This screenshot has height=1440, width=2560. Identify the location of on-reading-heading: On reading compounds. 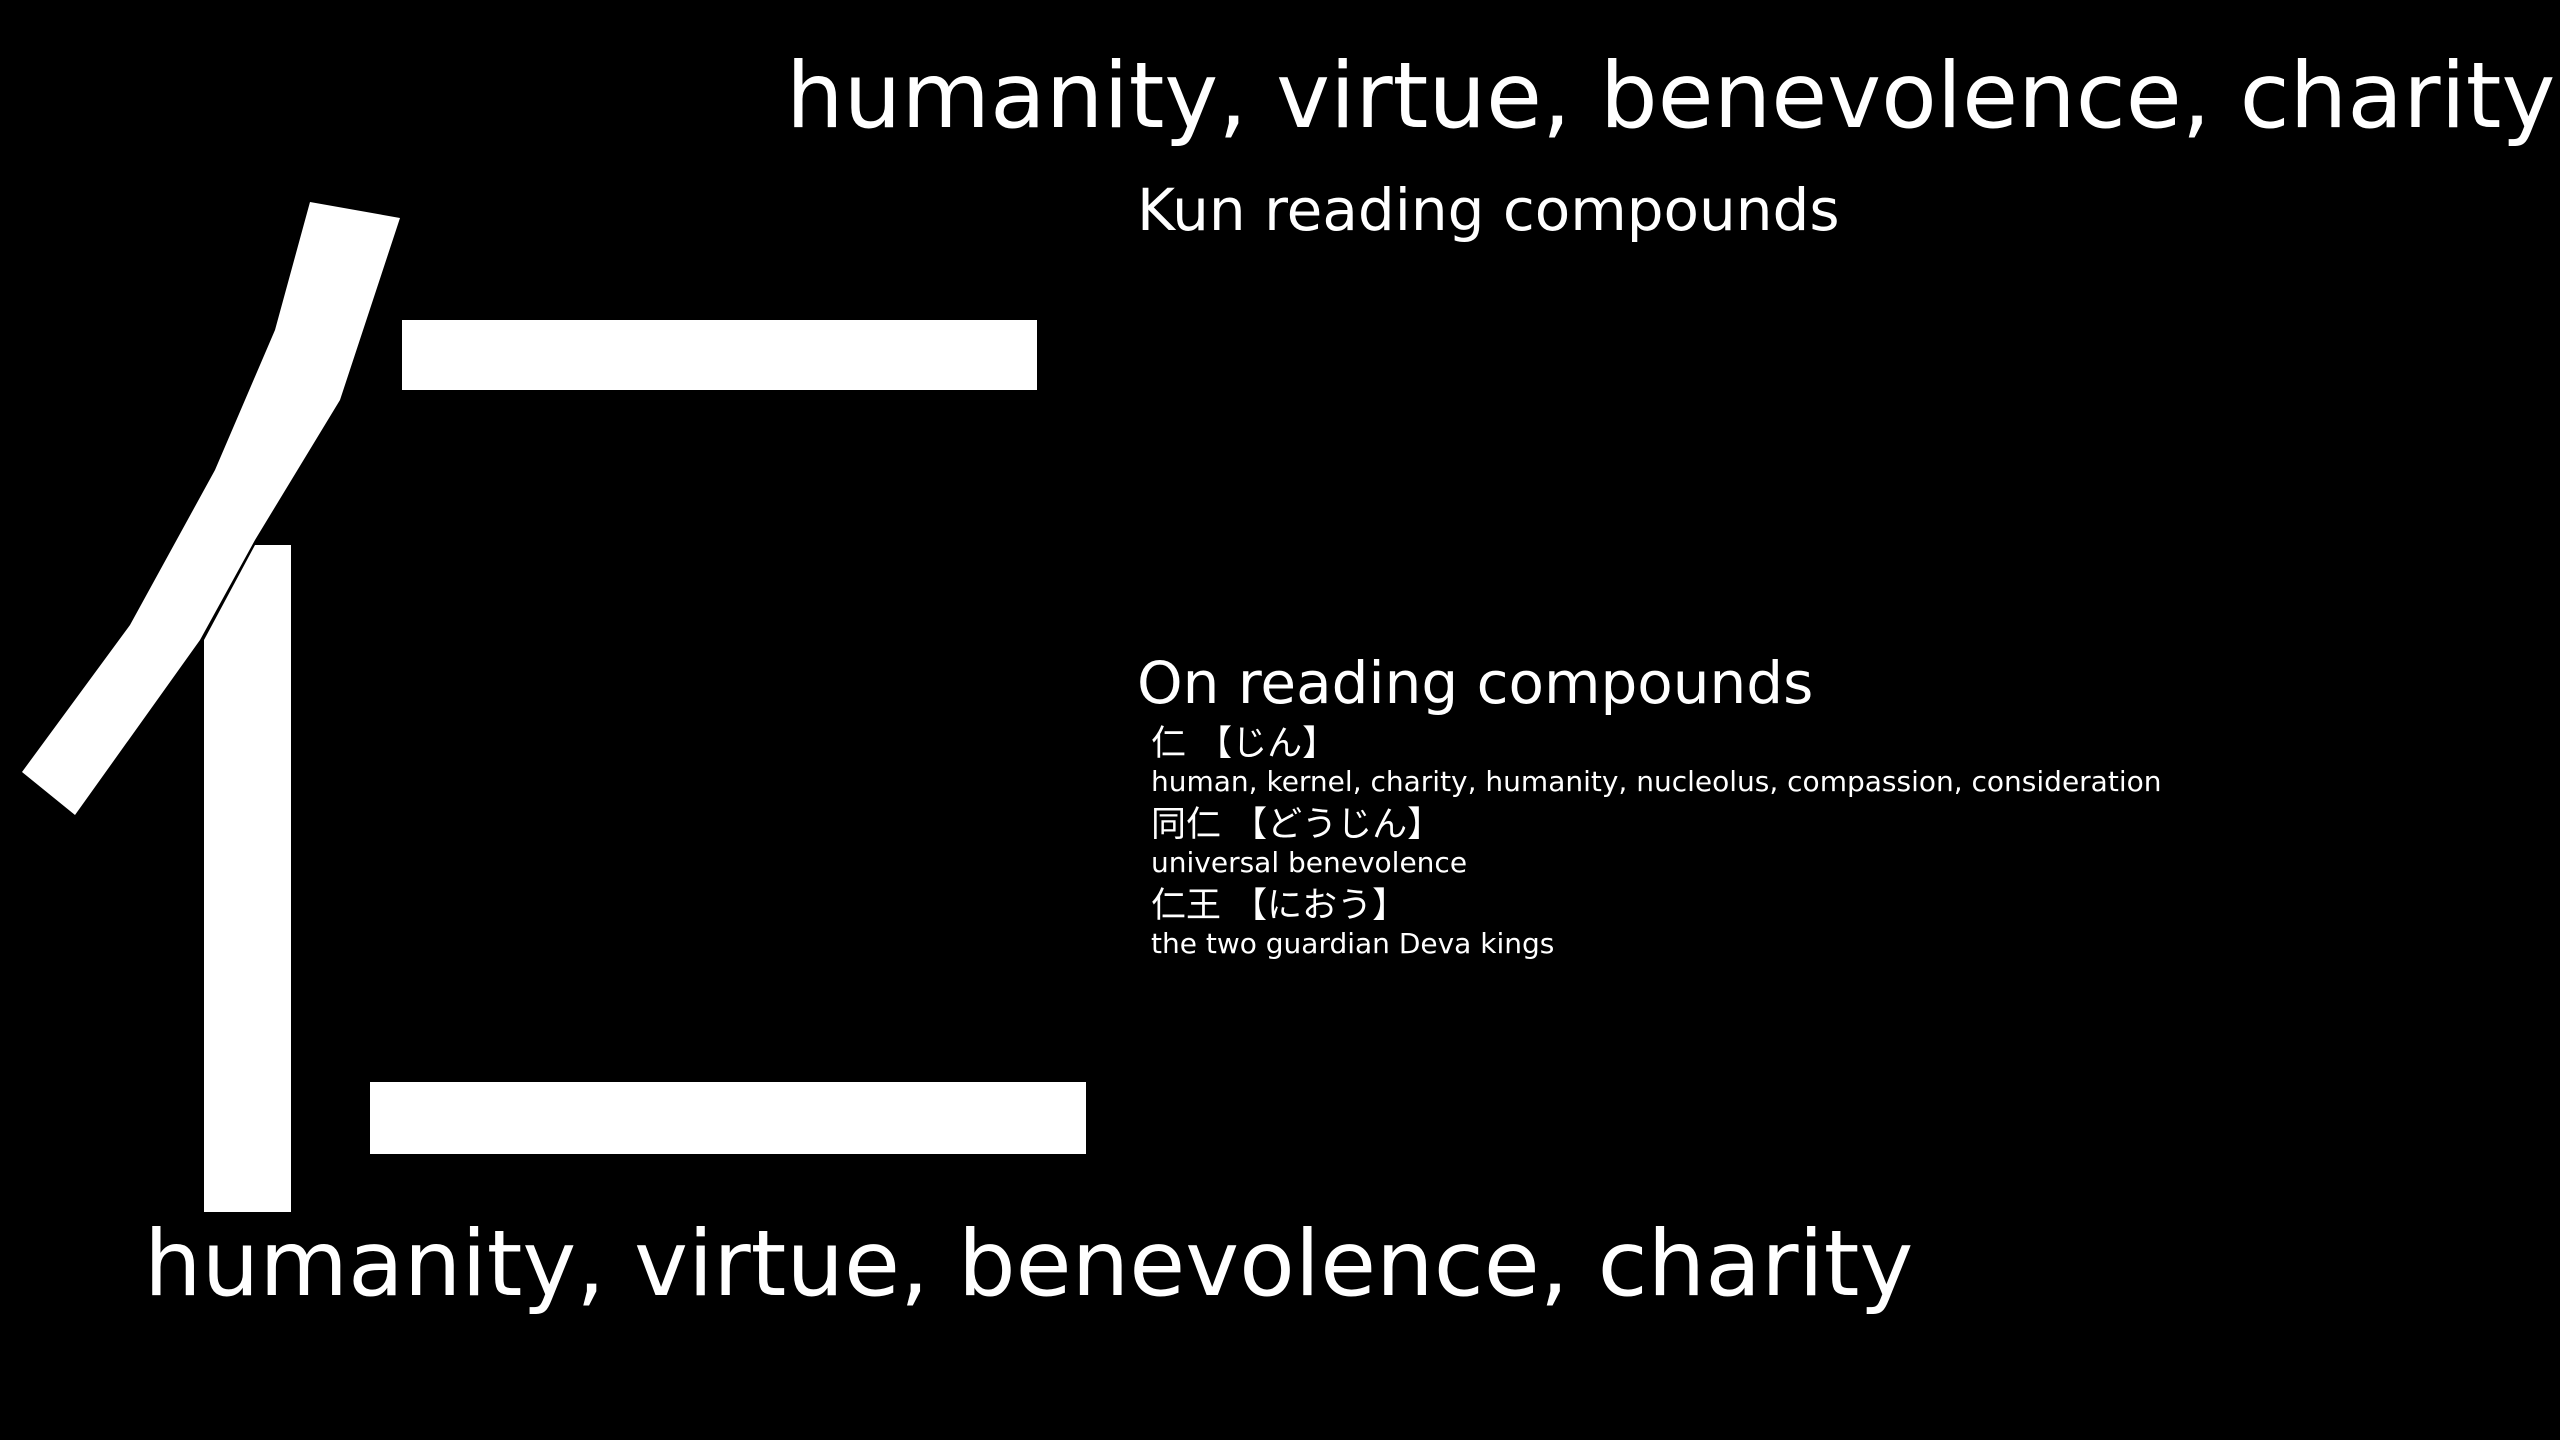
(1475, 683).